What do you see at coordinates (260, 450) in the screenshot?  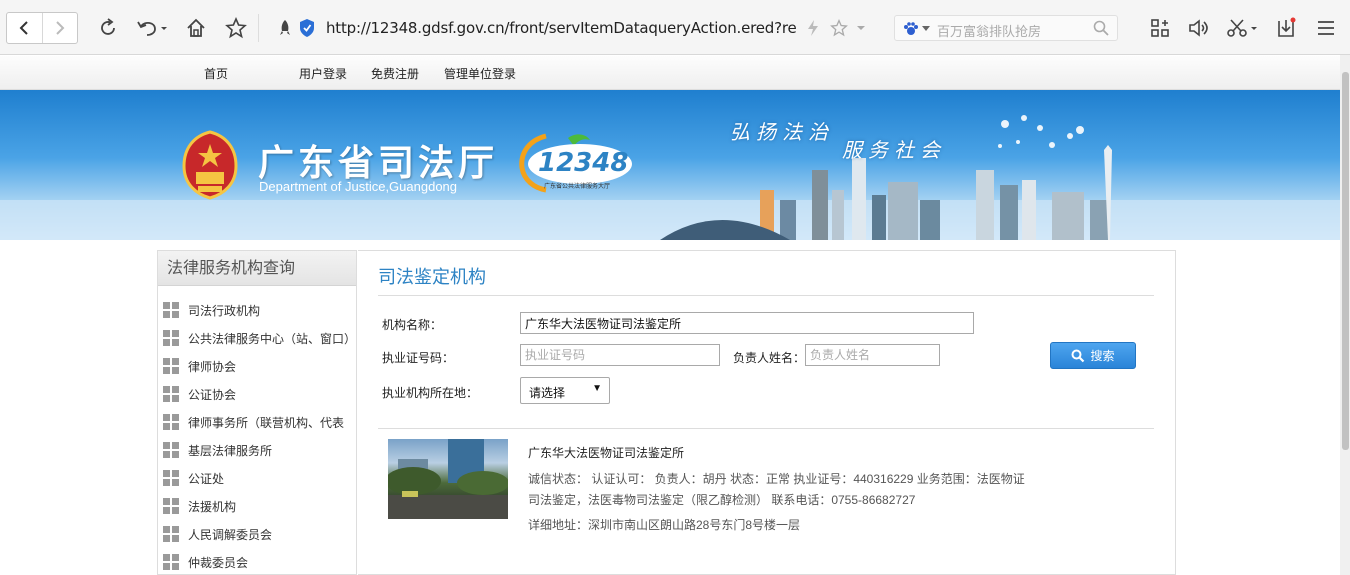 I see `sidebar-item-grassroots-legal: 基层法律服务所` at bounding box center [260, 450].